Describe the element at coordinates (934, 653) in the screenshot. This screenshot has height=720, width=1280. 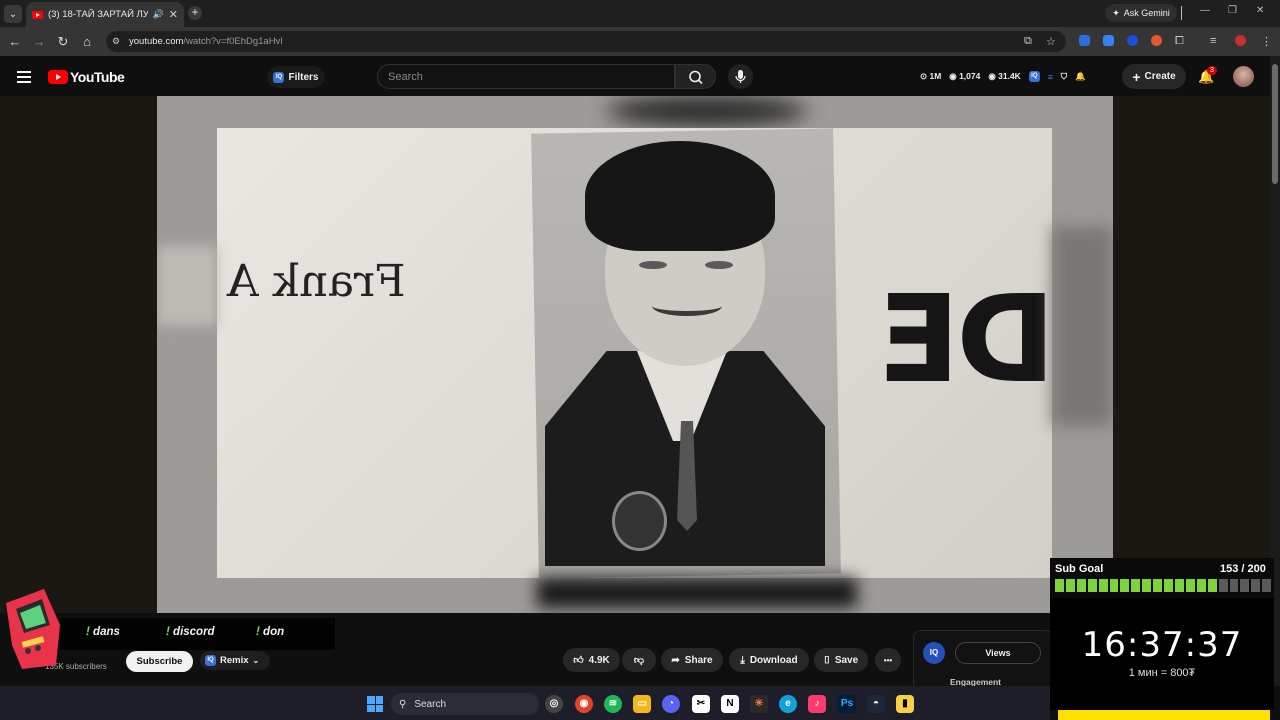
I see `iq-analytics-icon: IQ` at that location.